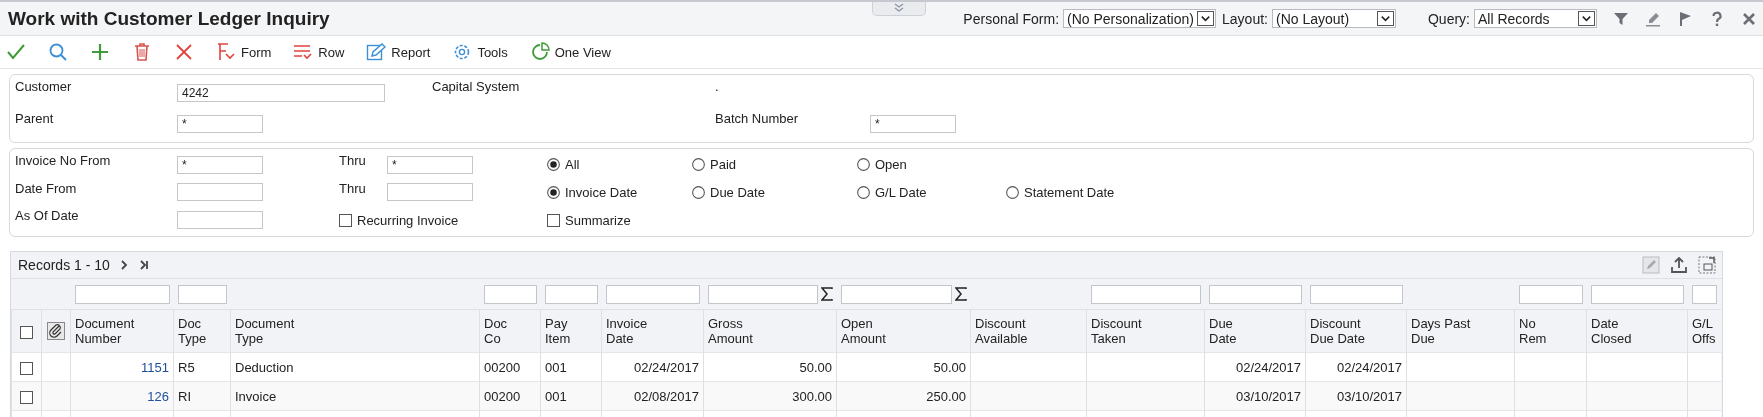 The width and height of the screenshot is (1763, 417). What do you see at coordinates (946, 396) in the screenshot?
I see `table-cell: 250.00` at bounding box center [946, 396].